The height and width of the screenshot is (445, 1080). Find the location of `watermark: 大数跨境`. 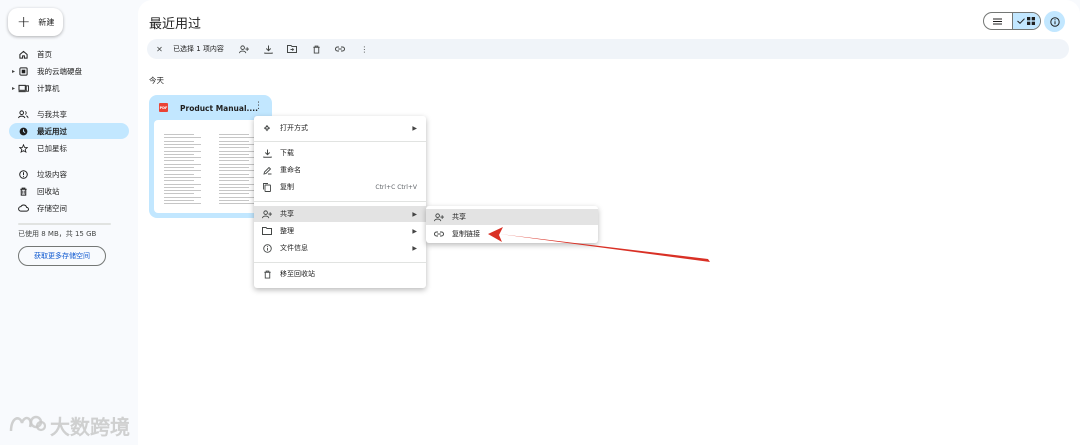

watermark: 大数跨境 is located at coordinates (69, 425).